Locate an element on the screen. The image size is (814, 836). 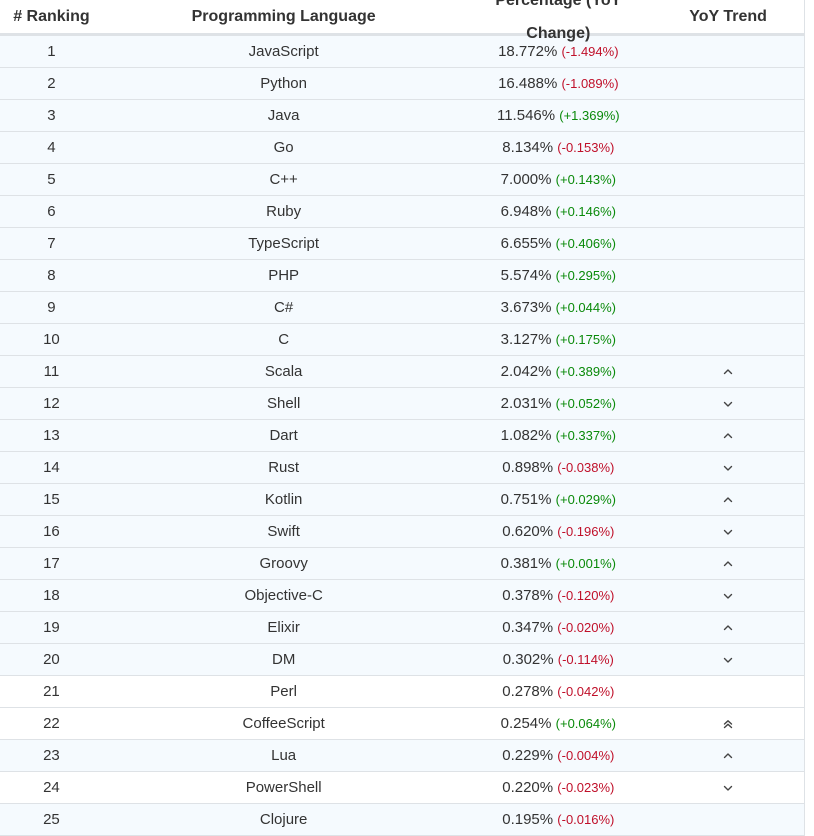
rank-cell: 8 is located at coordinates (51, 275).